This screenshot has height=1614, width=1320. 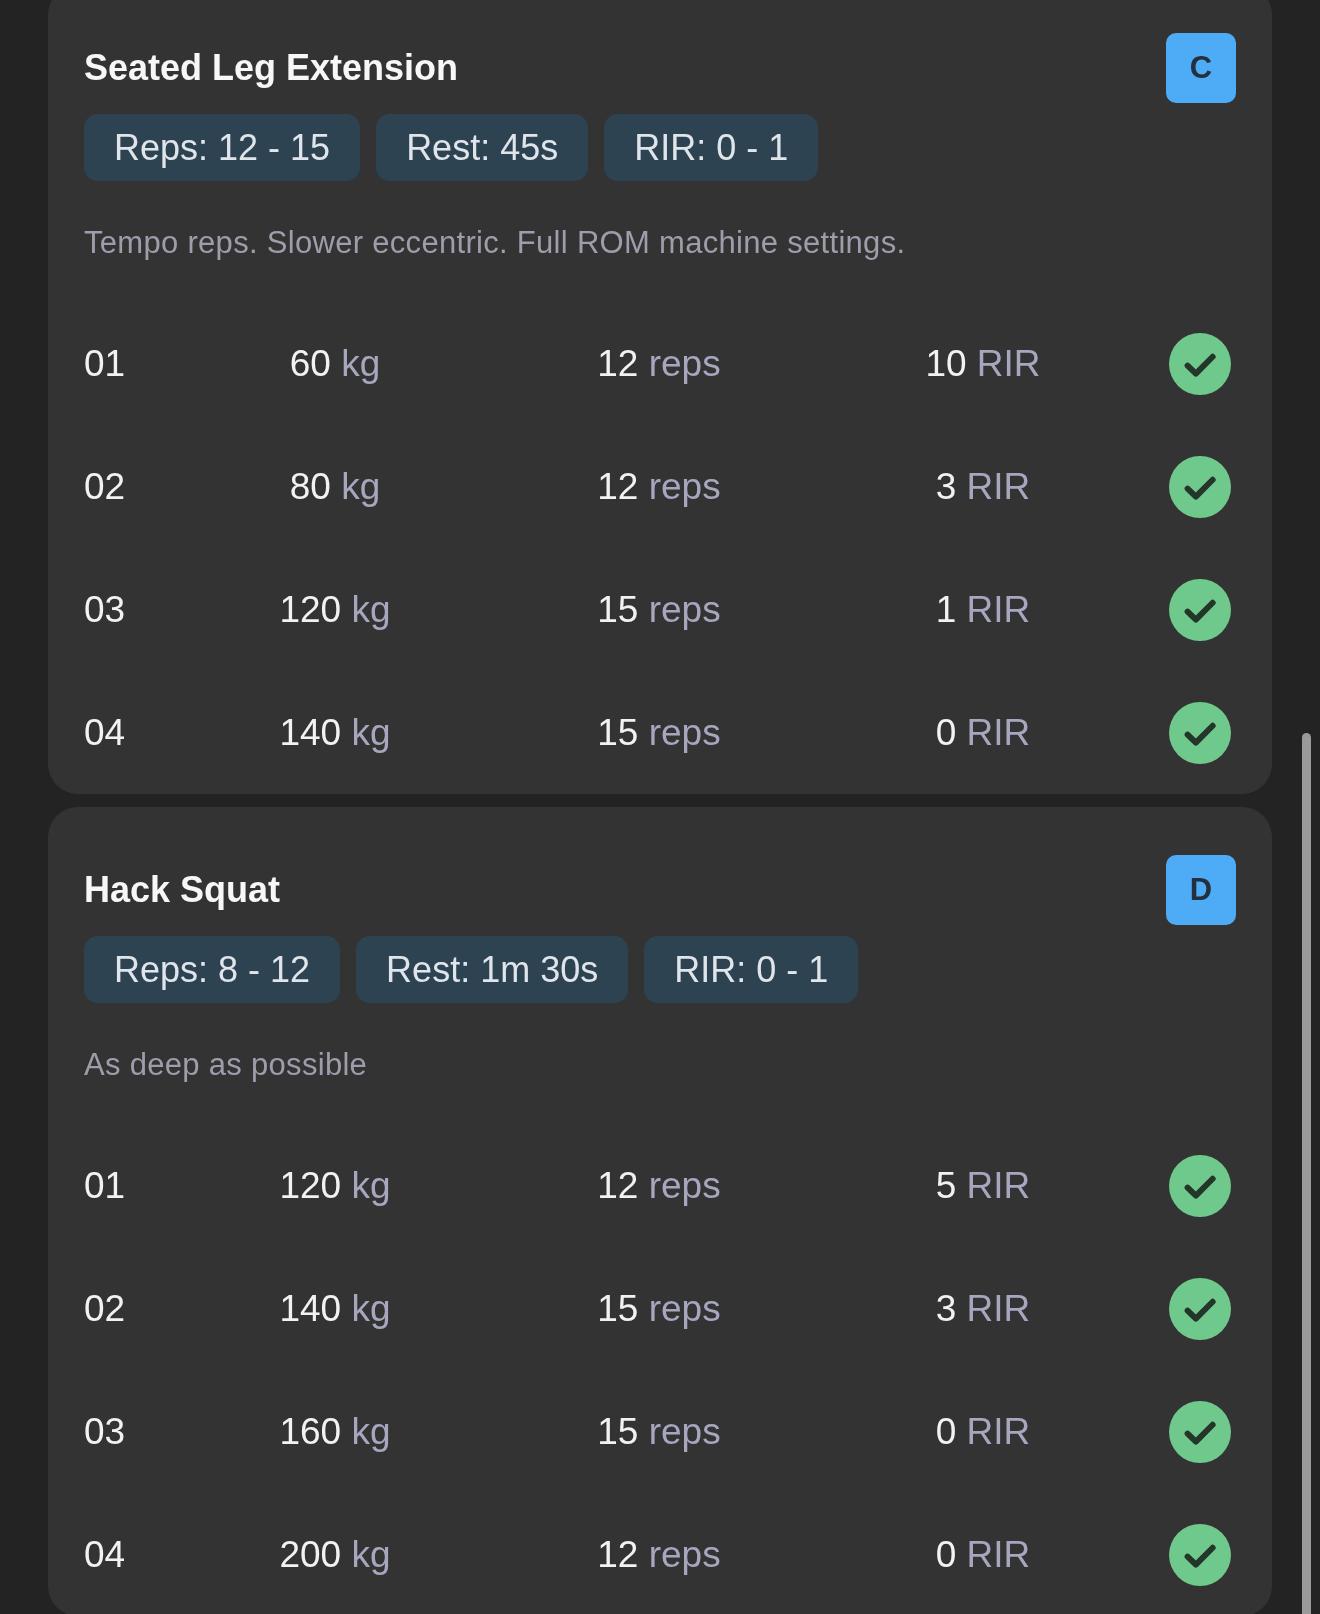 I want to click on rir-value: 10 RIR, so click(x=983, y=363).